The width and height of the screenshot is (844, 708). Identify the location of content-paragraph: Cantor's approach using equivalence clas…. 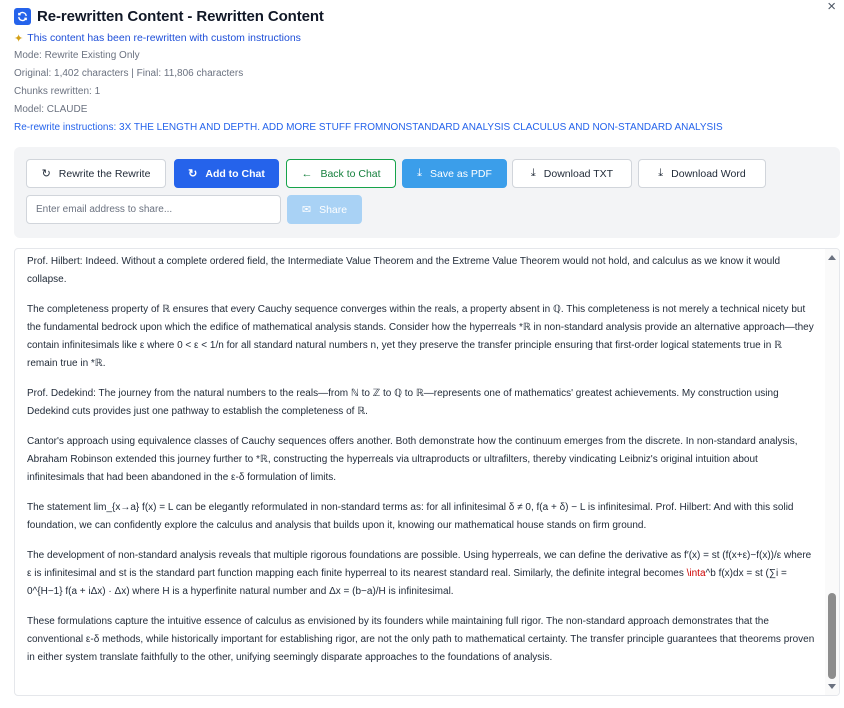
(412, 459).